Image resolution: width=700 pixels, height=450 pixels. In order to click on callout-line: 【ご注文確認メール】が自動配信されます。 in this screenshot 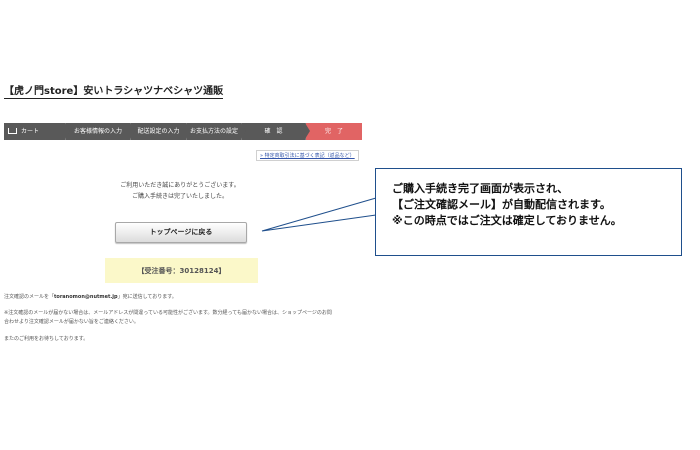, I will do `click(501, 204)`.